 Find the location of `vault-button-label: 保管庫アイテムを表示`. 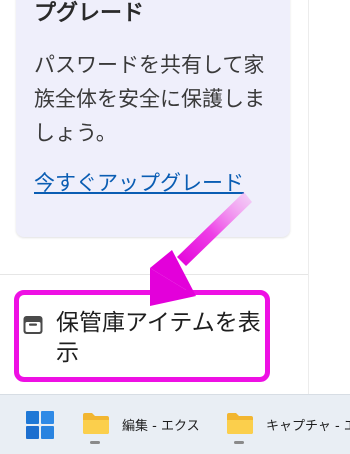

vault-button-label: 保管庫アイテムを表示 is located at coordinates (158, 338).